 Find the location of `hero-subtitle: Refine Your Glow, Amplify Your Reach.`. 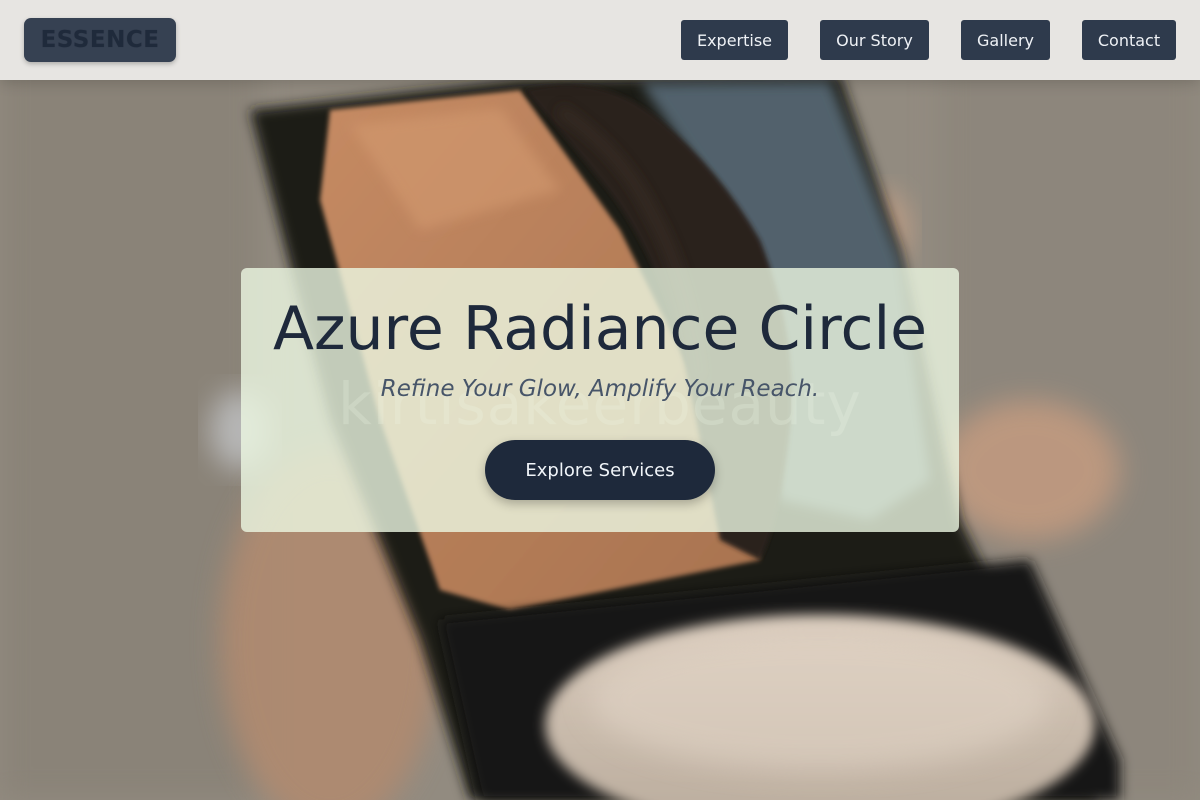

hero-subtitle: Refine Your Glow, Amplify Your Reach. is located at coordinates (600, 389).